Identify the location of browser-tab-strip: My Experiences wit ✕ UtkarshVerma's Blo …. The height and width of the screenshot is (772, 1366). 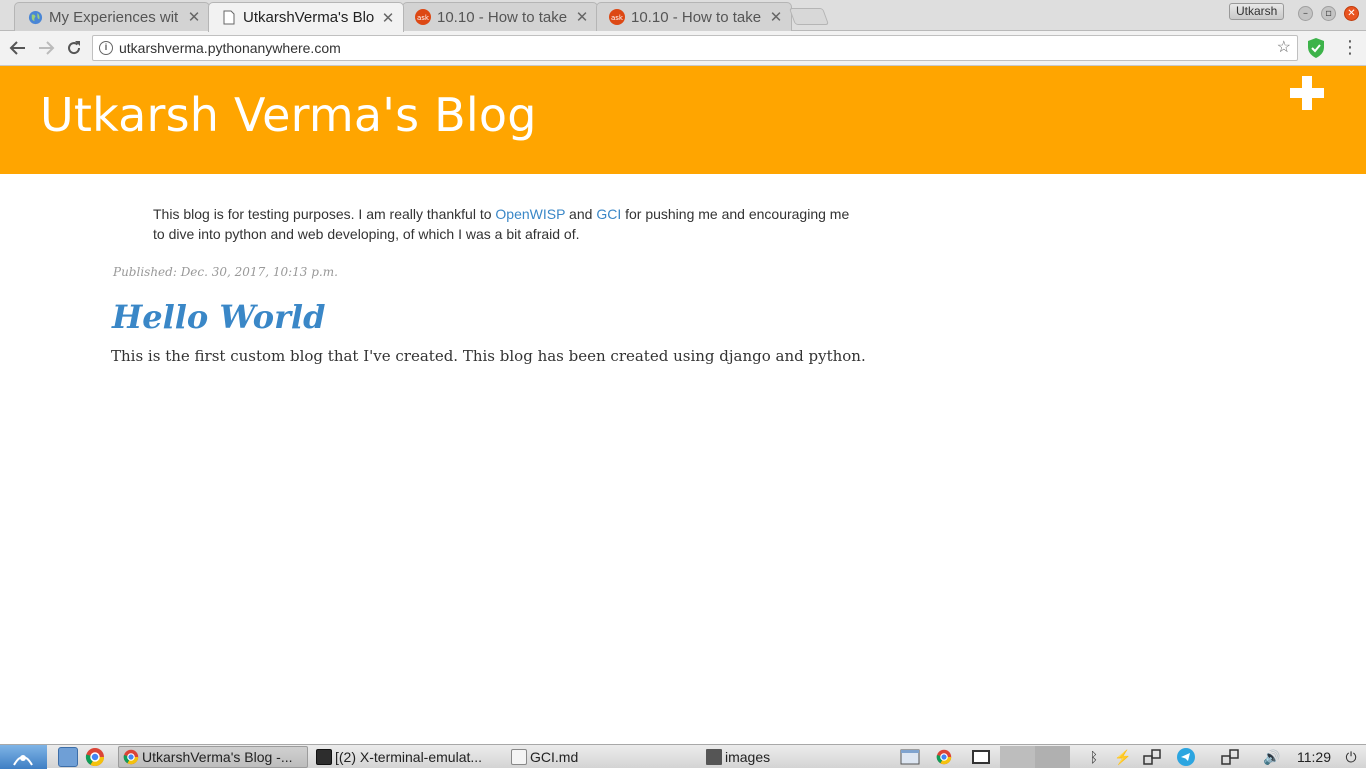
(683, 16).